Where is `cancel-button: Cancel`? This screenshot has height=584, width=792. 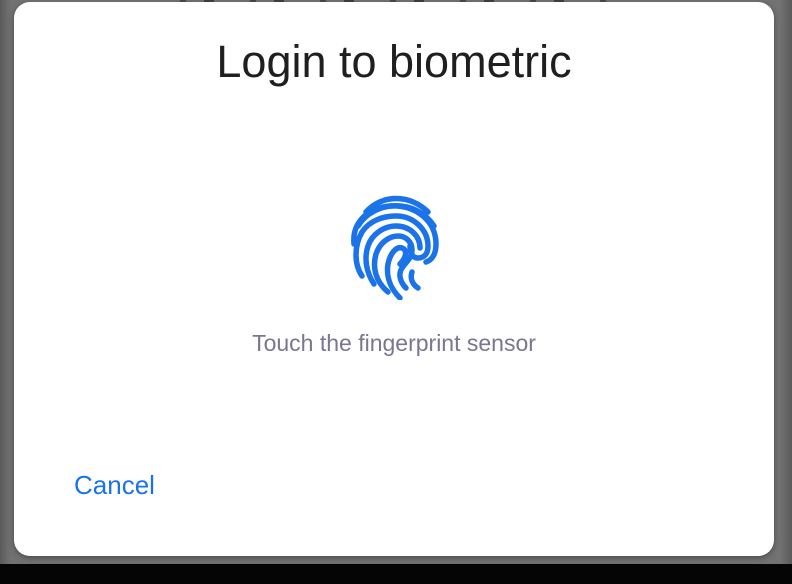
cancel-button: Cancel is located at coordinates (114, 485).